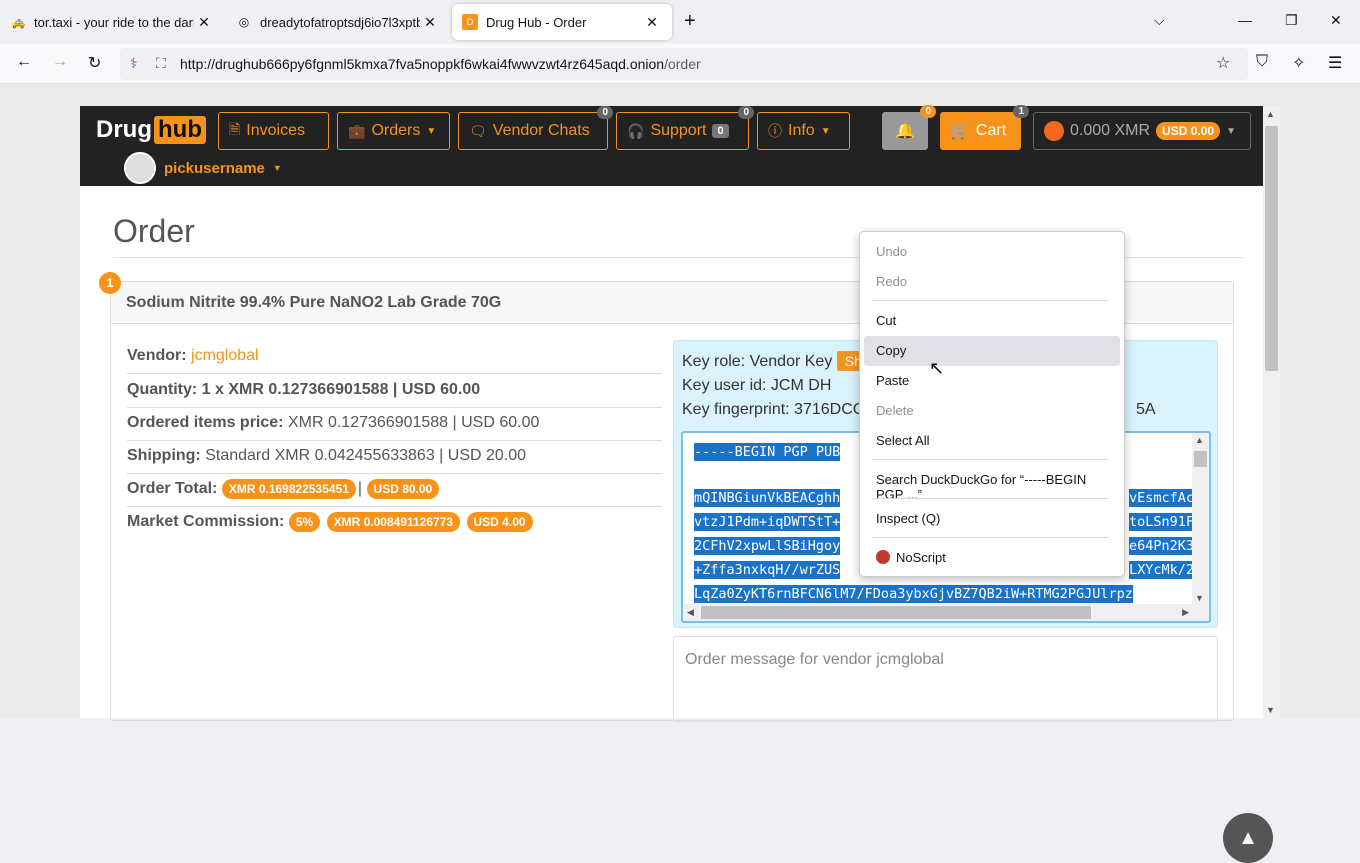 The height and width of the screenshot is (863, 1360). Describe the element at coordinates (206, 521) in the screenshot. I see `commission-label: Market Commission:` at that location.